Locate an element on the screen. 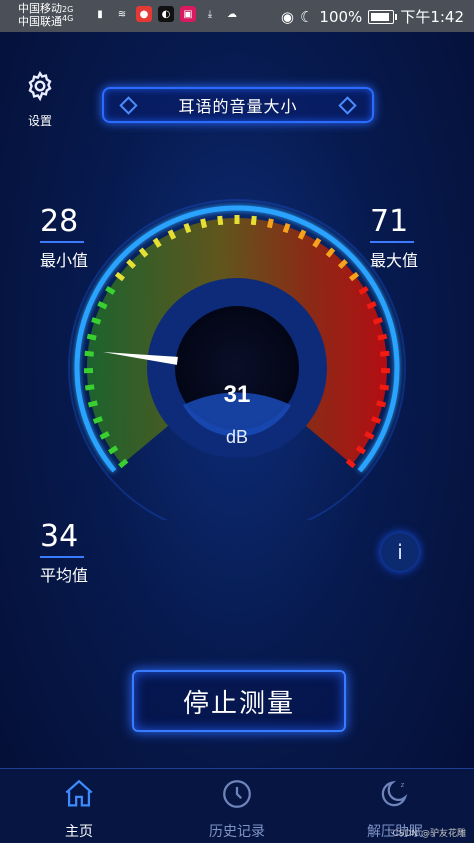  clock-icon is located at coordinates (237, 794).